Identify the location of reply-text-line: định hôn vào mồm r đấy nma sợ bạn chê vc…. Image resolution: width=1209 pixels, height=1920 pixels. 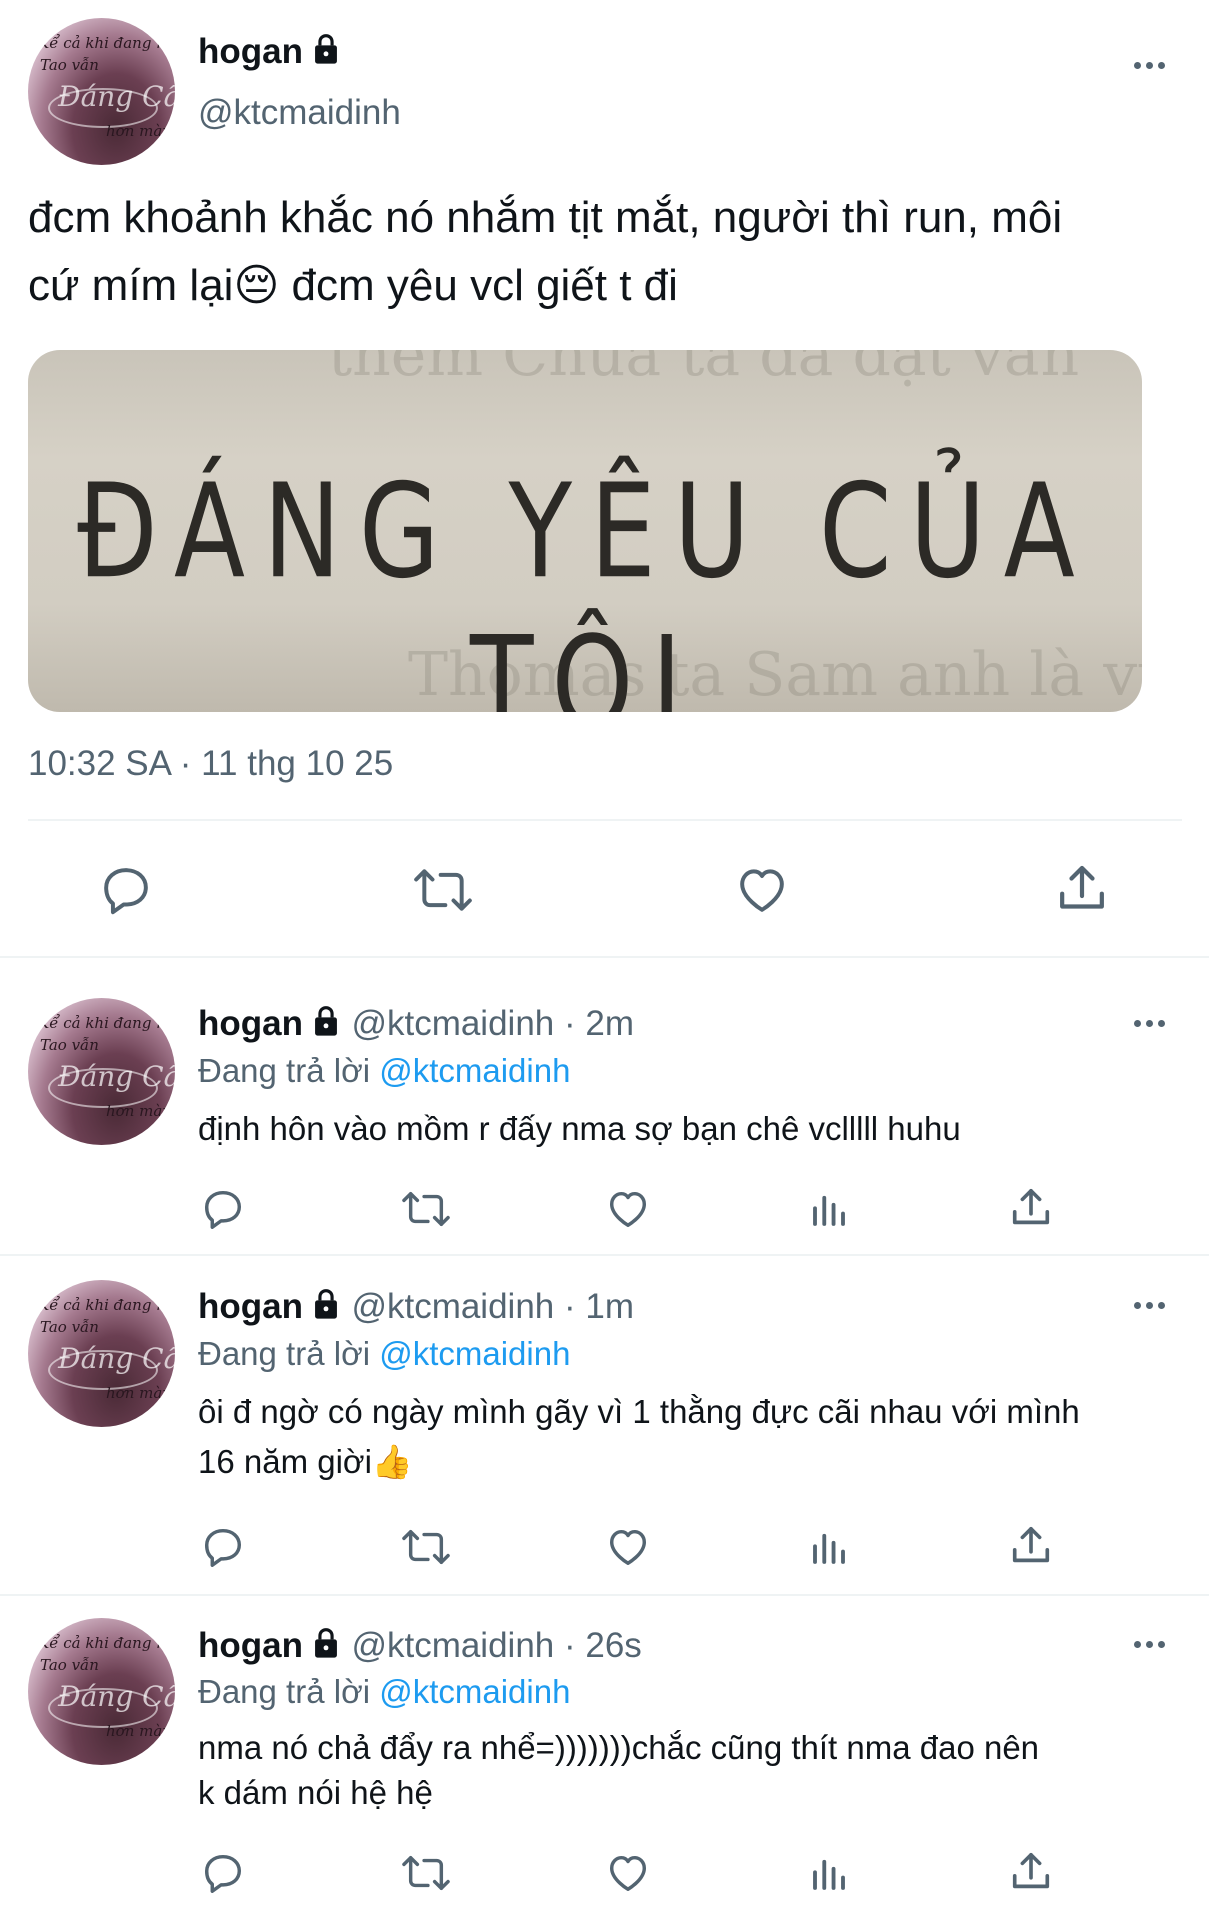
(579, 1128).